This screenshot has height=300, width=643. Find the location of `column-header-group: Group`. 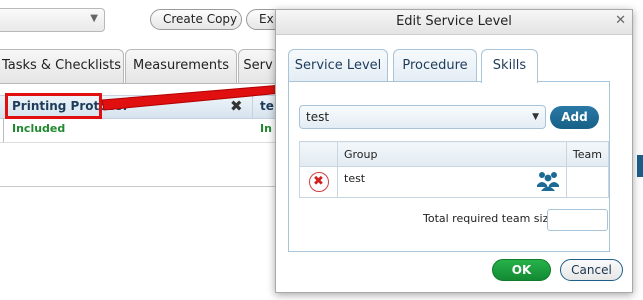

column-header-group: Group is located at coordinates (452, 154).